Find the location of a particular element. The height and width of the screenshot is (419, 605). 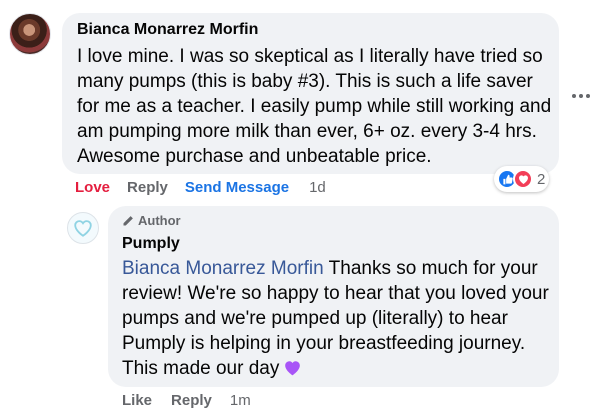

commenter-avatar is located at coordinates (30, 34).